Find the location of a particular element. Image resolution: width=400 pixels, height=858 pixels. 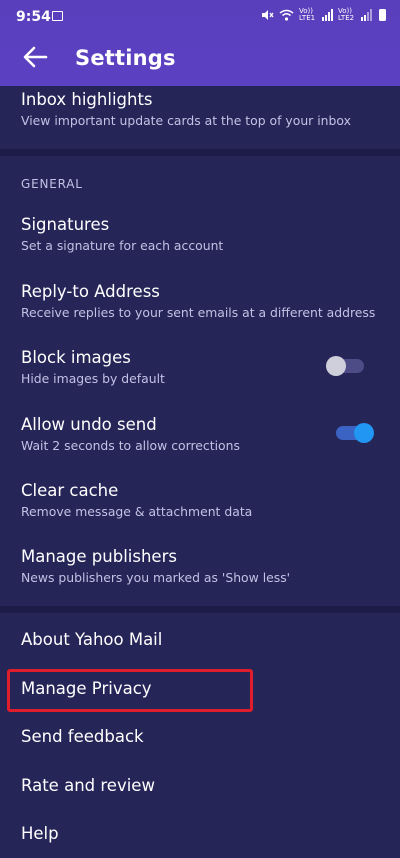

volte1-label: Vo)) LTE1 is located at coordinates (307, 14).